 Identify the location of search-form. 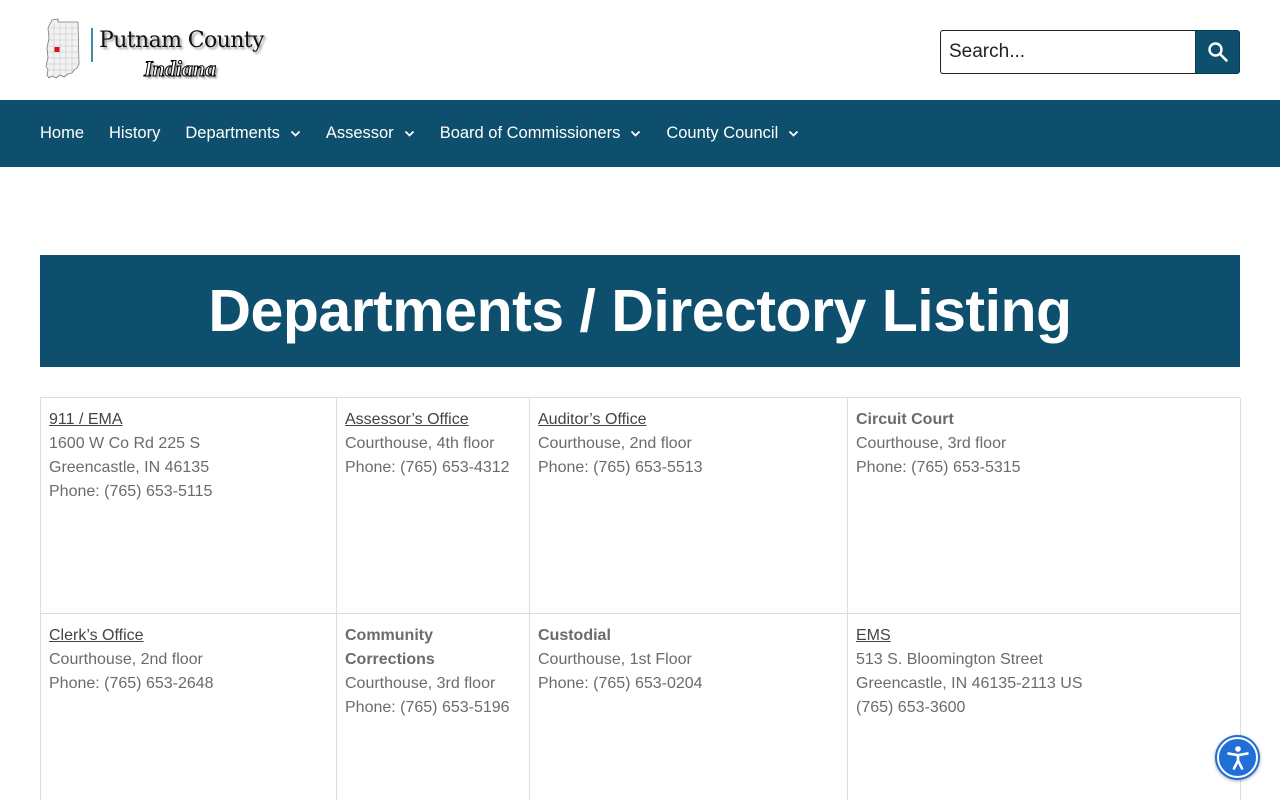
(1090, 52).